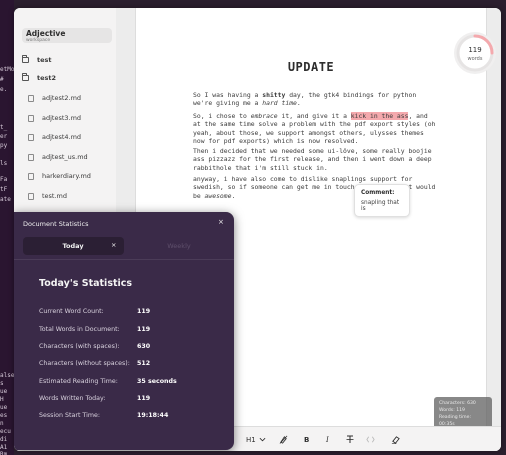  What do you see at coordinates (134, 417) in the screenshot?
I see `stat-row: Session Start Time: 19:18:44` at bounding box center [134, 417].